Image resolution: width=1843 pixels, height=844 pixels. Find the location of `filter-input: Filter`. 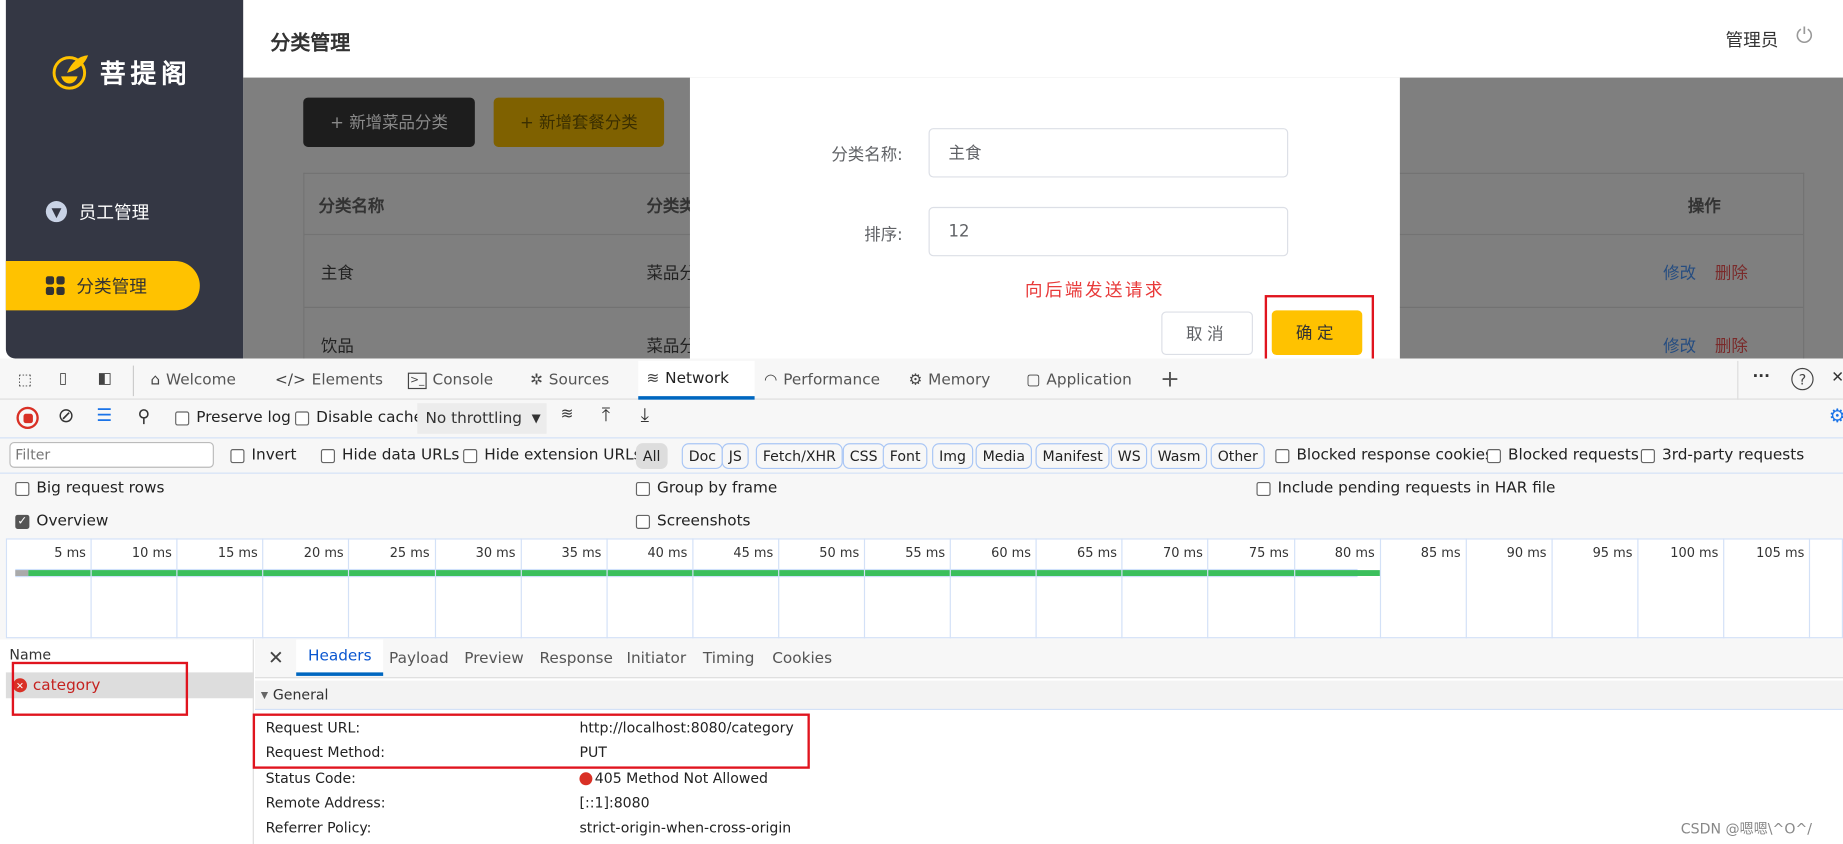

filter-input: Filter is located at coordinates (111, 454).